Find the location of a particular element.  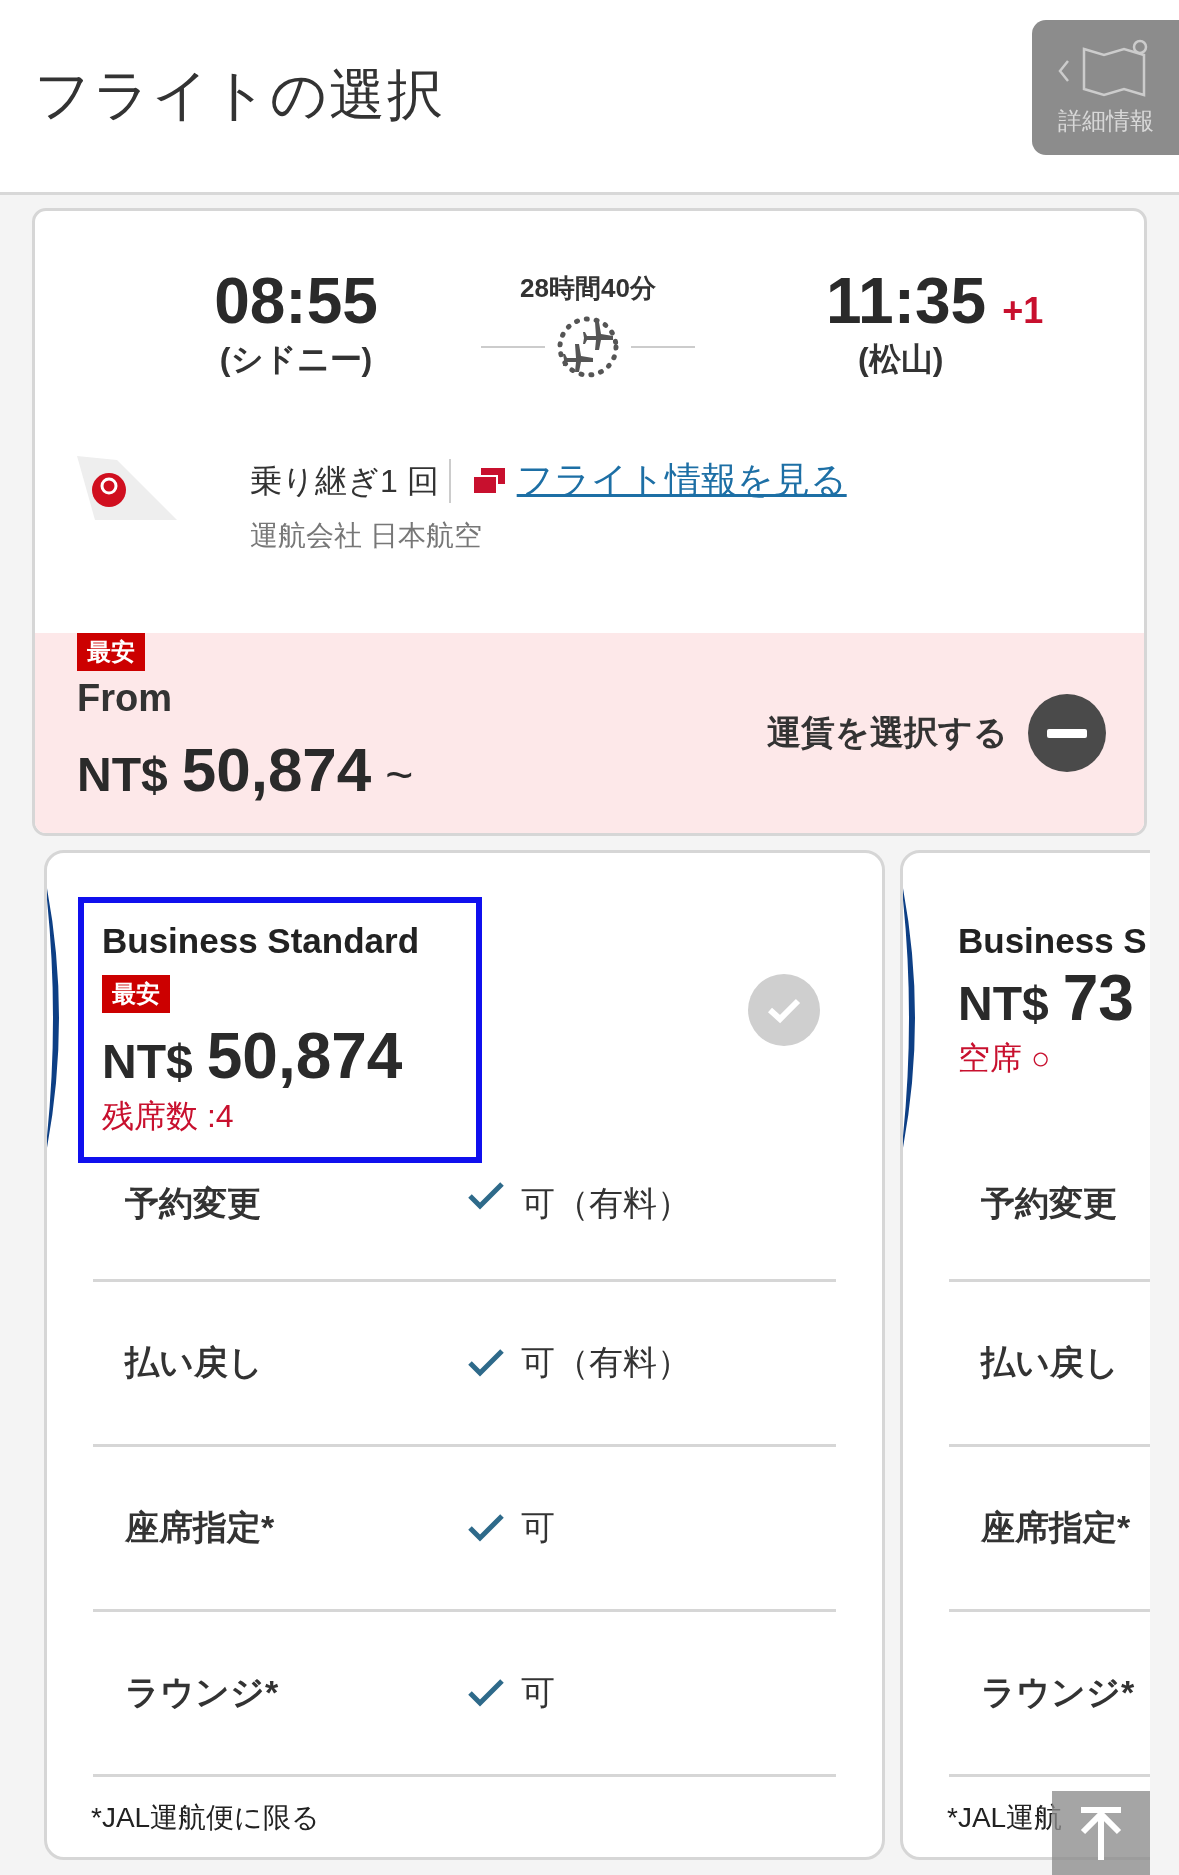

connection-icon is located at coordinates (588, 347).